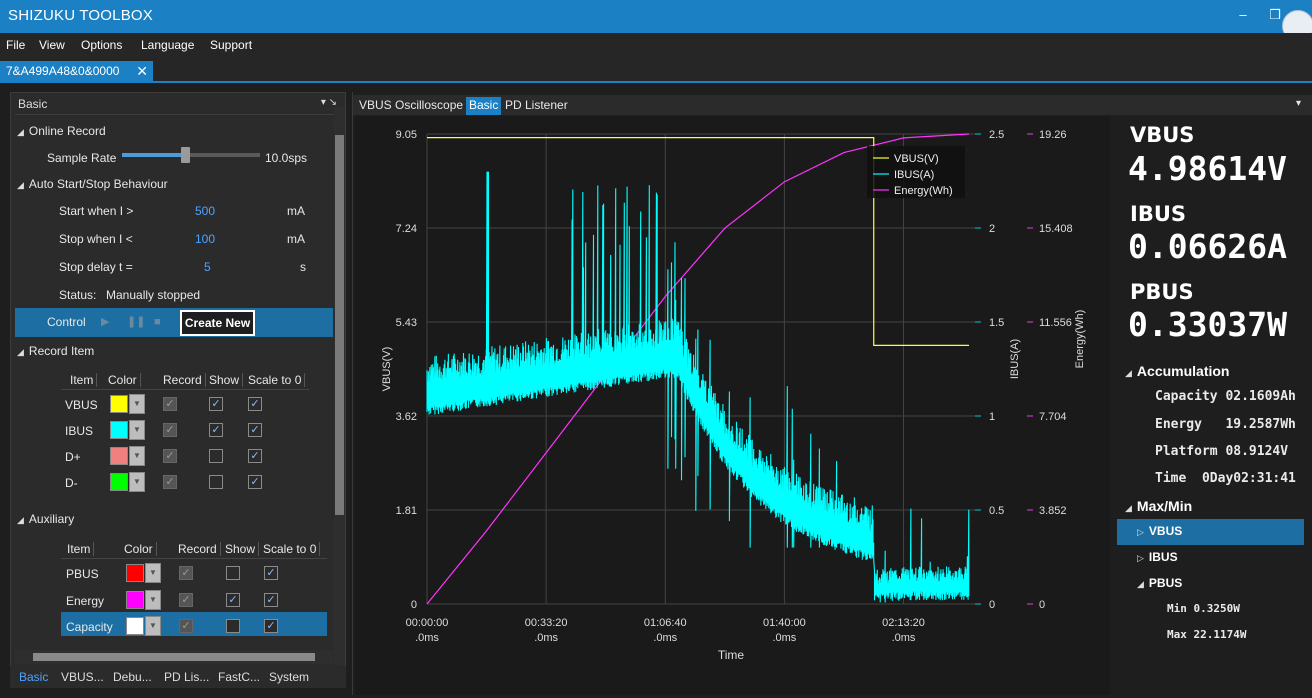 The image size is (1312, 698). I want to click on auto-start-stop-section: ◢ Auto Start/Stop Behaviour, so click(92, 184).